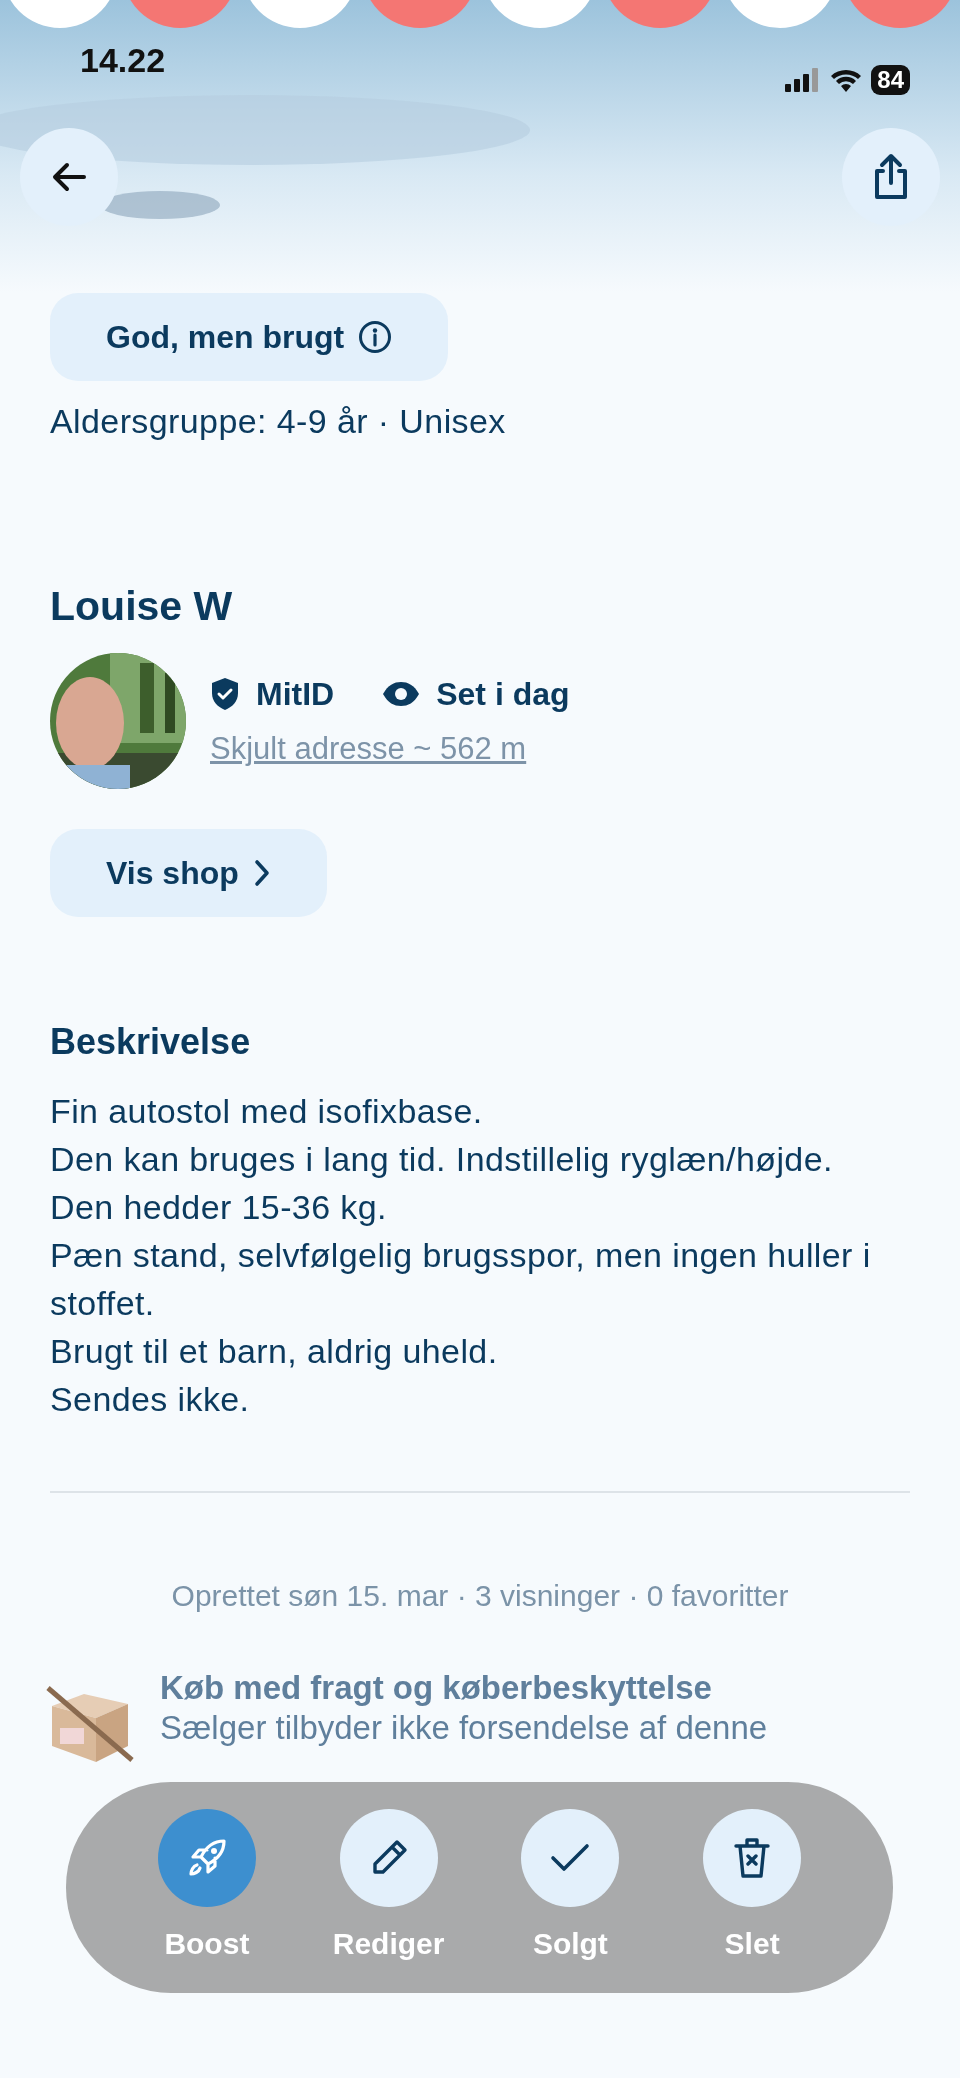 The width and height of the screenshot is (960, 2078). Describe the element at coordinates (570, 1887) in the screenshot. I see `action-button: Solgt` at that location.